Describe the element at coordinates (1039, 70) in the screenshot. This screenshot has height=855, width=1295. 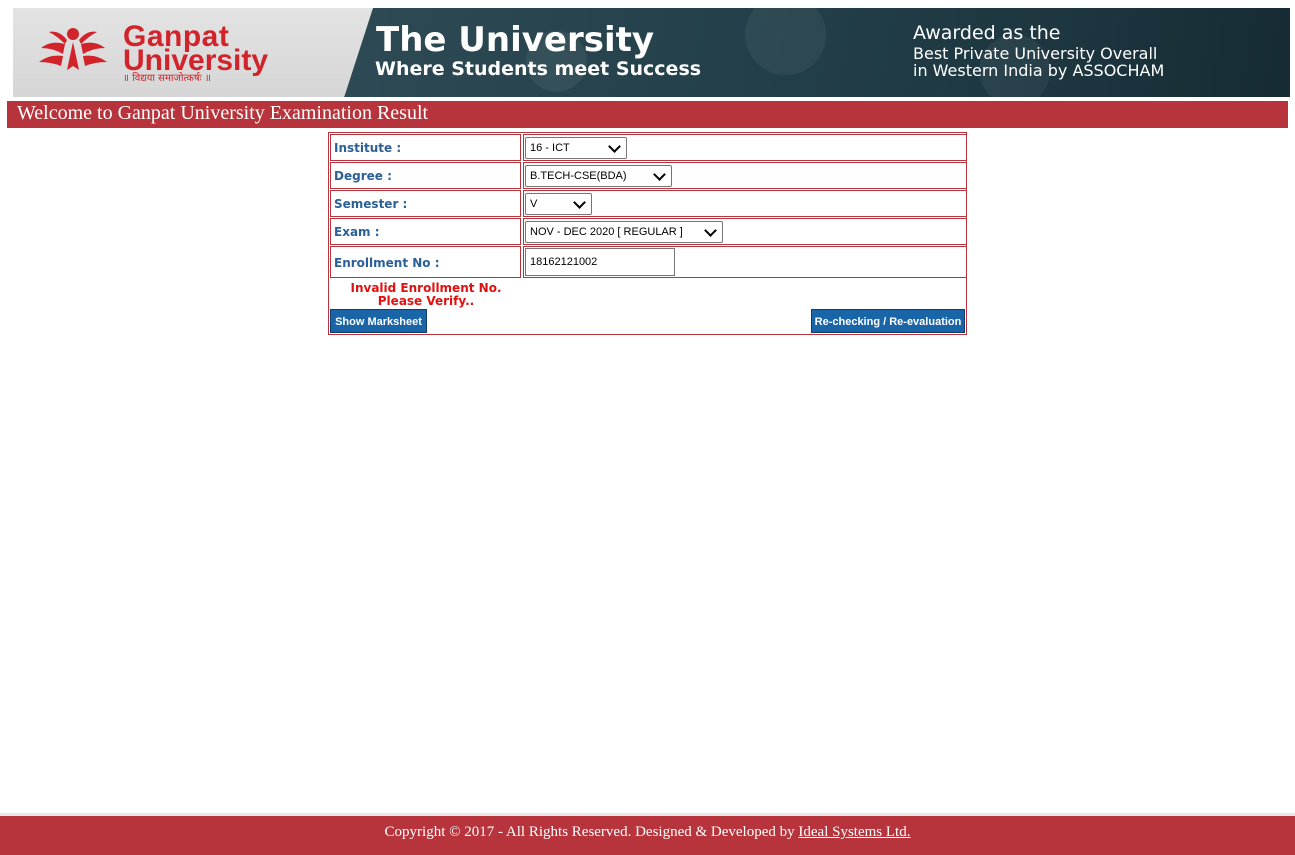
I see `banner-award-line3: in Western India by ASSOCHAM` at that location.